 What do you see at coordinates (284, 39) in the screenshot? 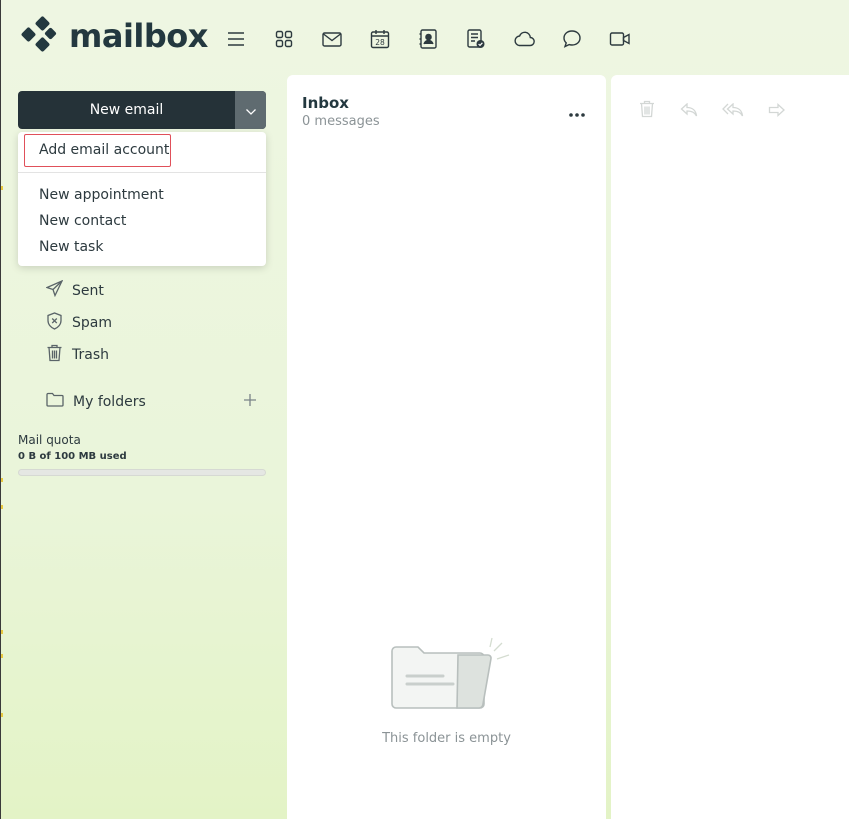
I see `apps-icon` at bounding box center [284, 39].